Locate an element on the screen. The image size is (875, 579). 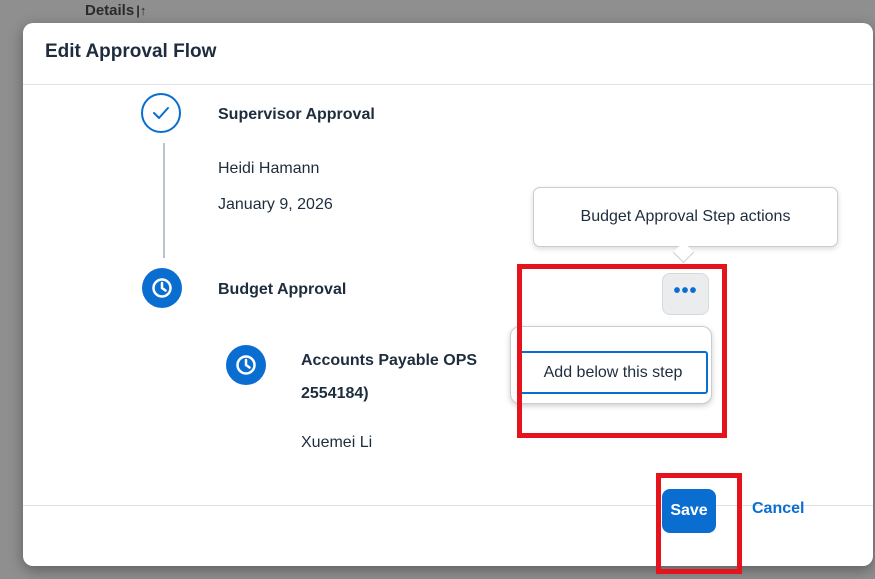
step-date: January 9, 2026 is located at coordinates (275, 204).